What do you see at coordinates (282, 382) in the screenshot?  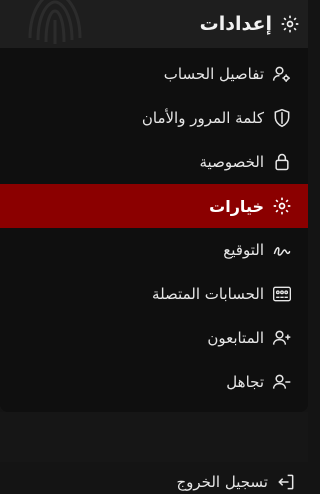 I see `user-minus-icon` at bounding box center [282, 382].